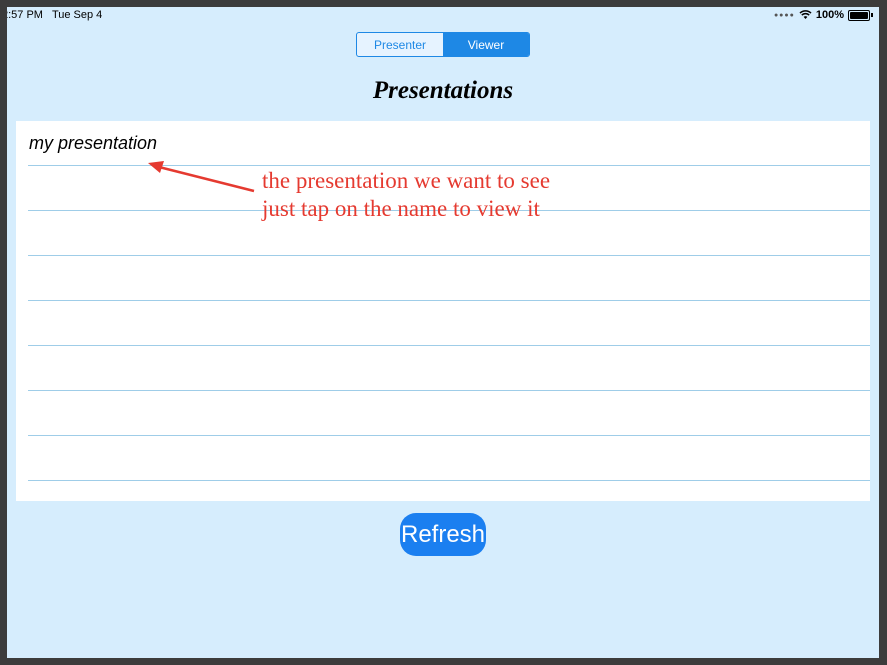  I want to click on refresh-button: Refresh, so click(443, 534).